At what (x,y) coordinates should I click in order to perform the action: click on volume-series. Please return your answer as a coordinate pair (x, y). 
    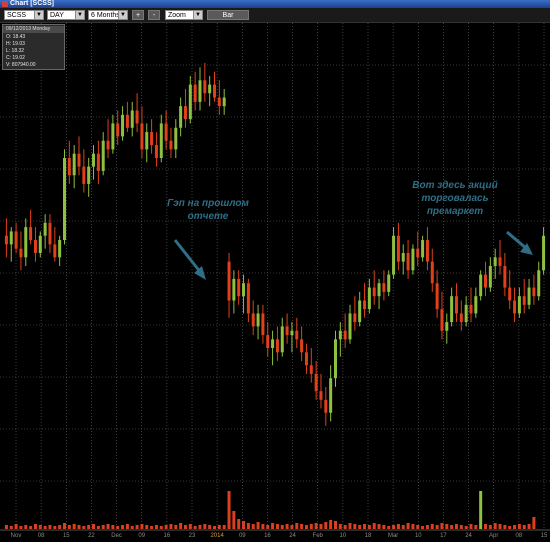
    Looking at the image, I should click on (270, 510).